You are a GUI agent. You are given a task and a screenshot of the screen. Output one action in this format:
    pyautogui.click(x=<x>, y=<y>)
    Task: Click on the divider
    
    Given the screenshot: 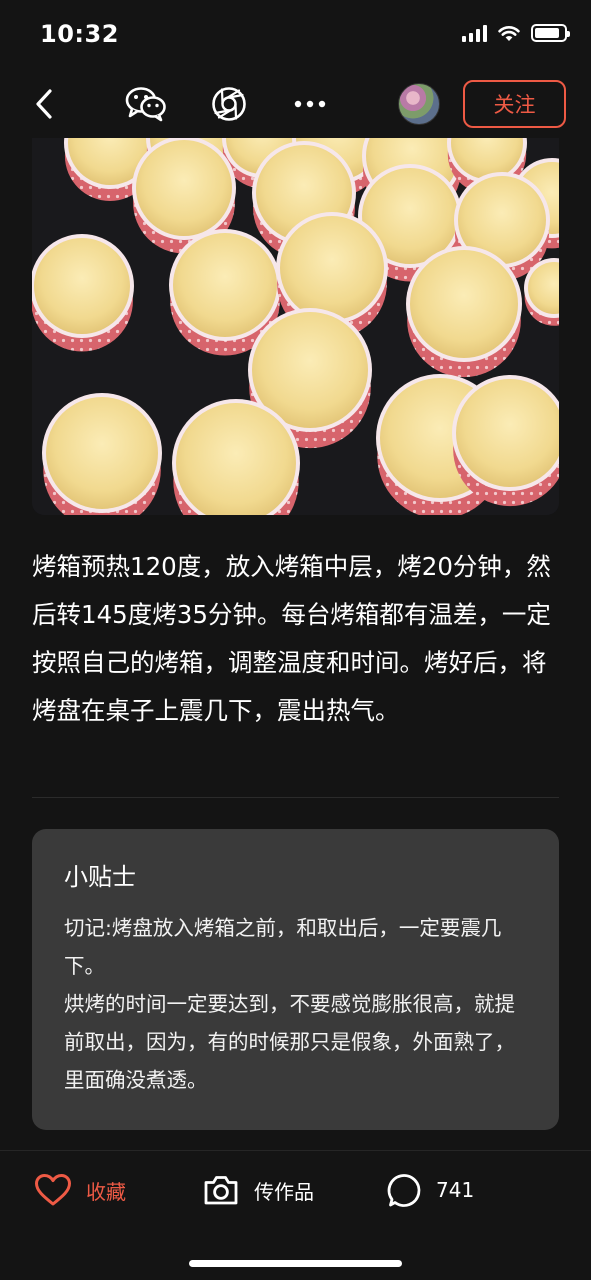 What is the action you would take?
    pyautogui.click(x=295, y=797)
    